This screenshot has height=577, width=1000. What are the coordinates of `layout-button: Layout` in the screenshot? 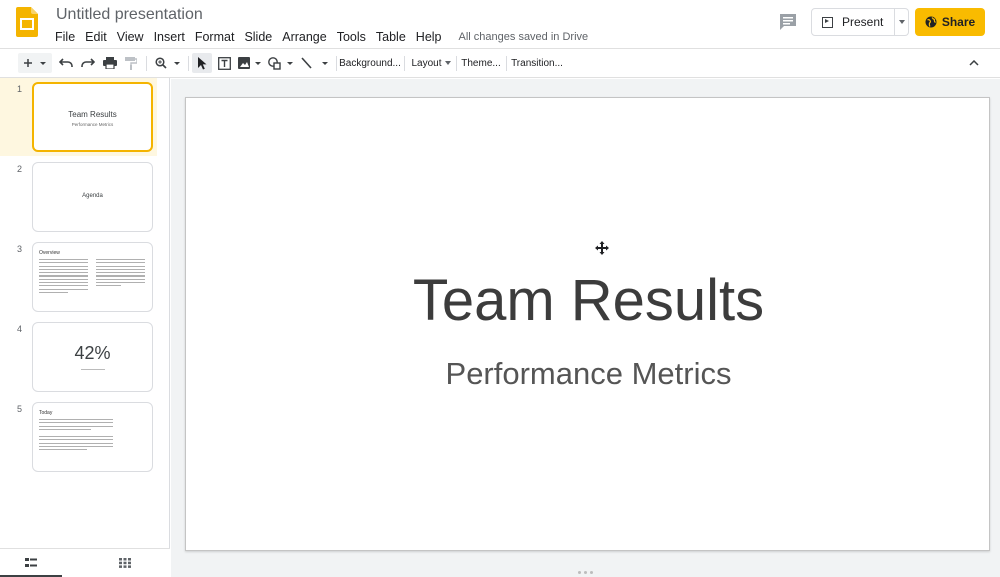 It's located at (431, 63).